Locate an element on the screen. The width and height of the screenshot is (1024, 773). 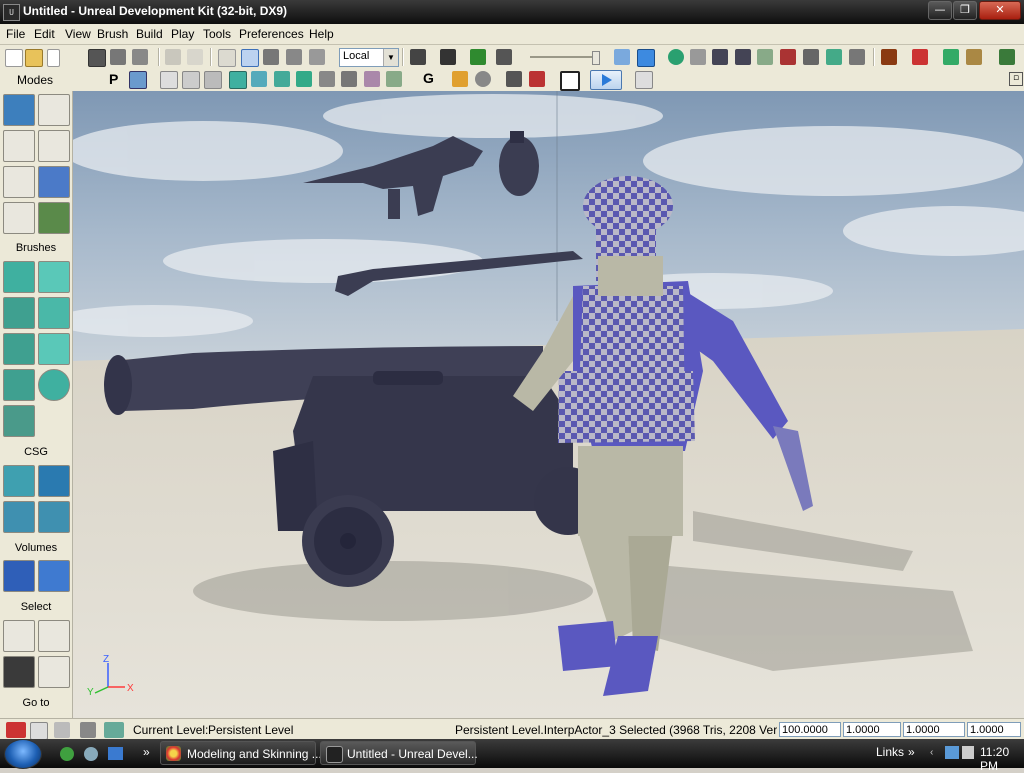
build-paths-icon is located at coordinates (951, 57).